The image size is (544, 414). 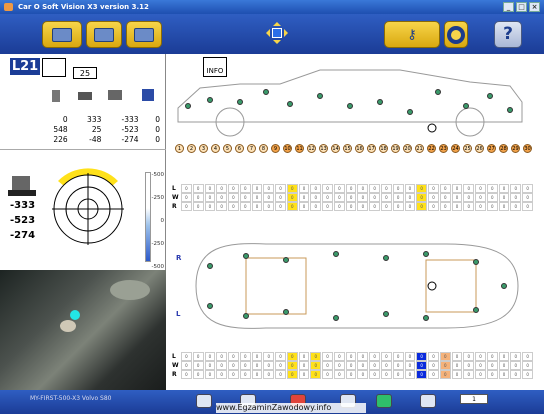 What do you see at coordinates (277, 33) in the screenshot?
I see `center-icon` at bounding box center [277, 33].